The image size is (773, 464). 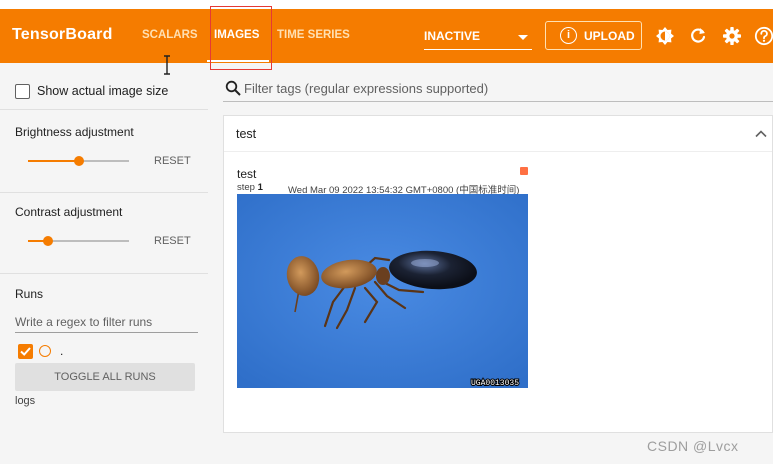 I want to click on upload-button: i UPLOAD, so click(x=593, y=35).